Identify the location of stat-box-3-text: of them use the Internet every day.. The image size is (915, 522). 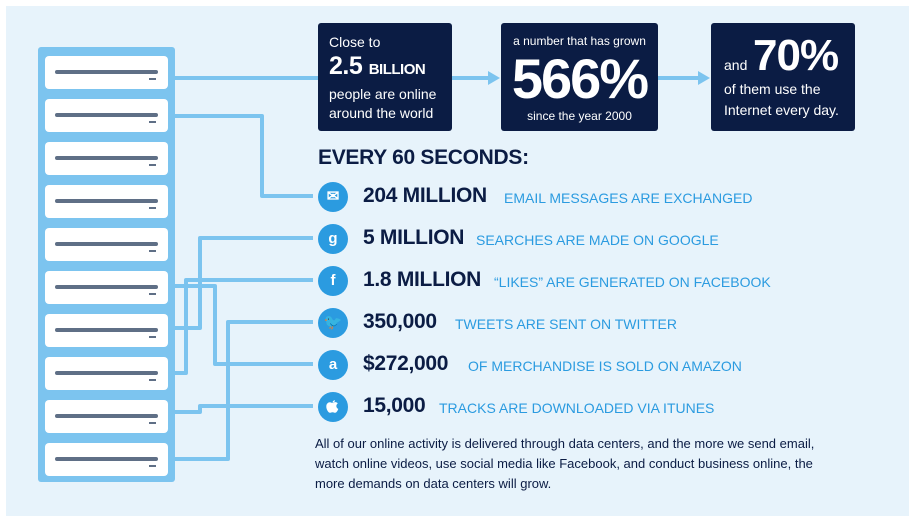
(781, 99).